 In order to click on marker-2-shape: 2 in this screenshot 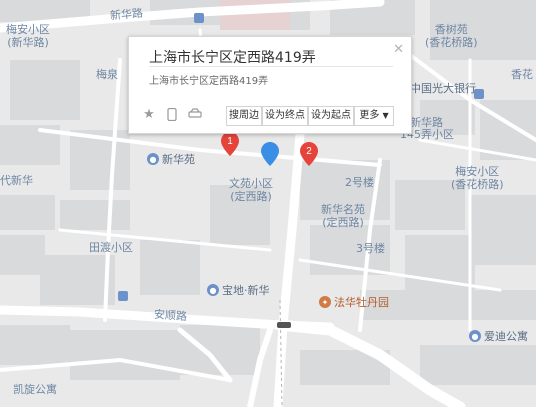, I will do `click(309, 154)`.